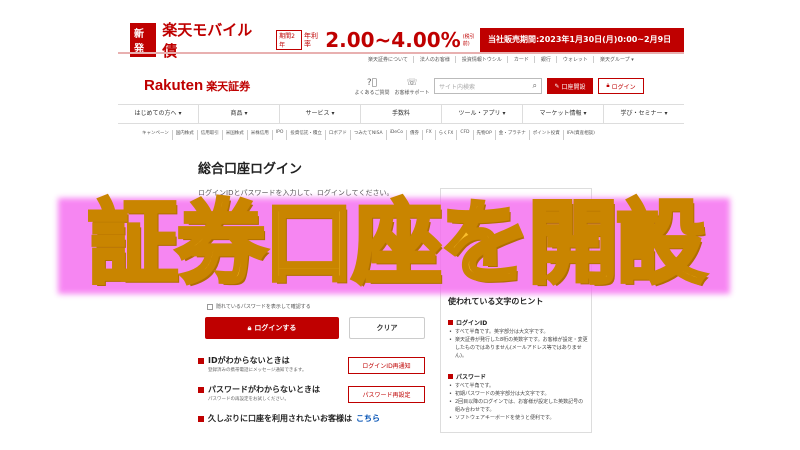 The image size is (800, 450). I want to click on hint-item: 2回目以降のログインでは、お客様が設定した英数記号の組み合わせです。, so click(518, 406).